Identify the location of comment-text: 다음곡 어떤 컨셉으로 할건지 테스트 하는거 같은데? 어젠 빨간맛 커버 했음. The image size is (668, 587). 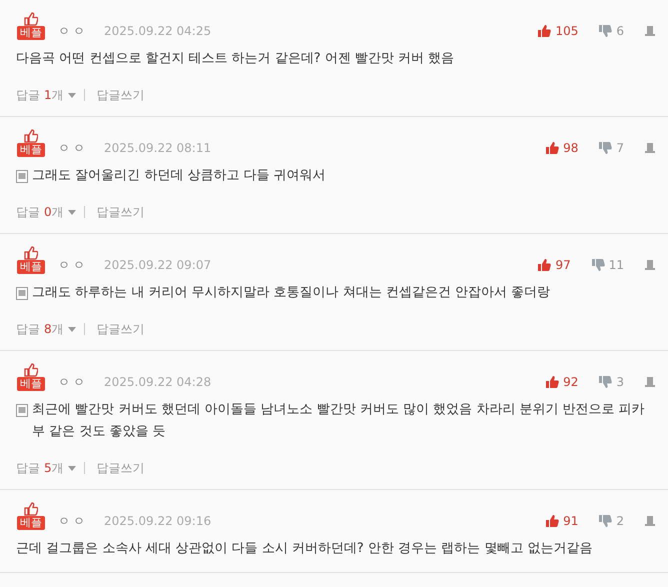
(235, 59).